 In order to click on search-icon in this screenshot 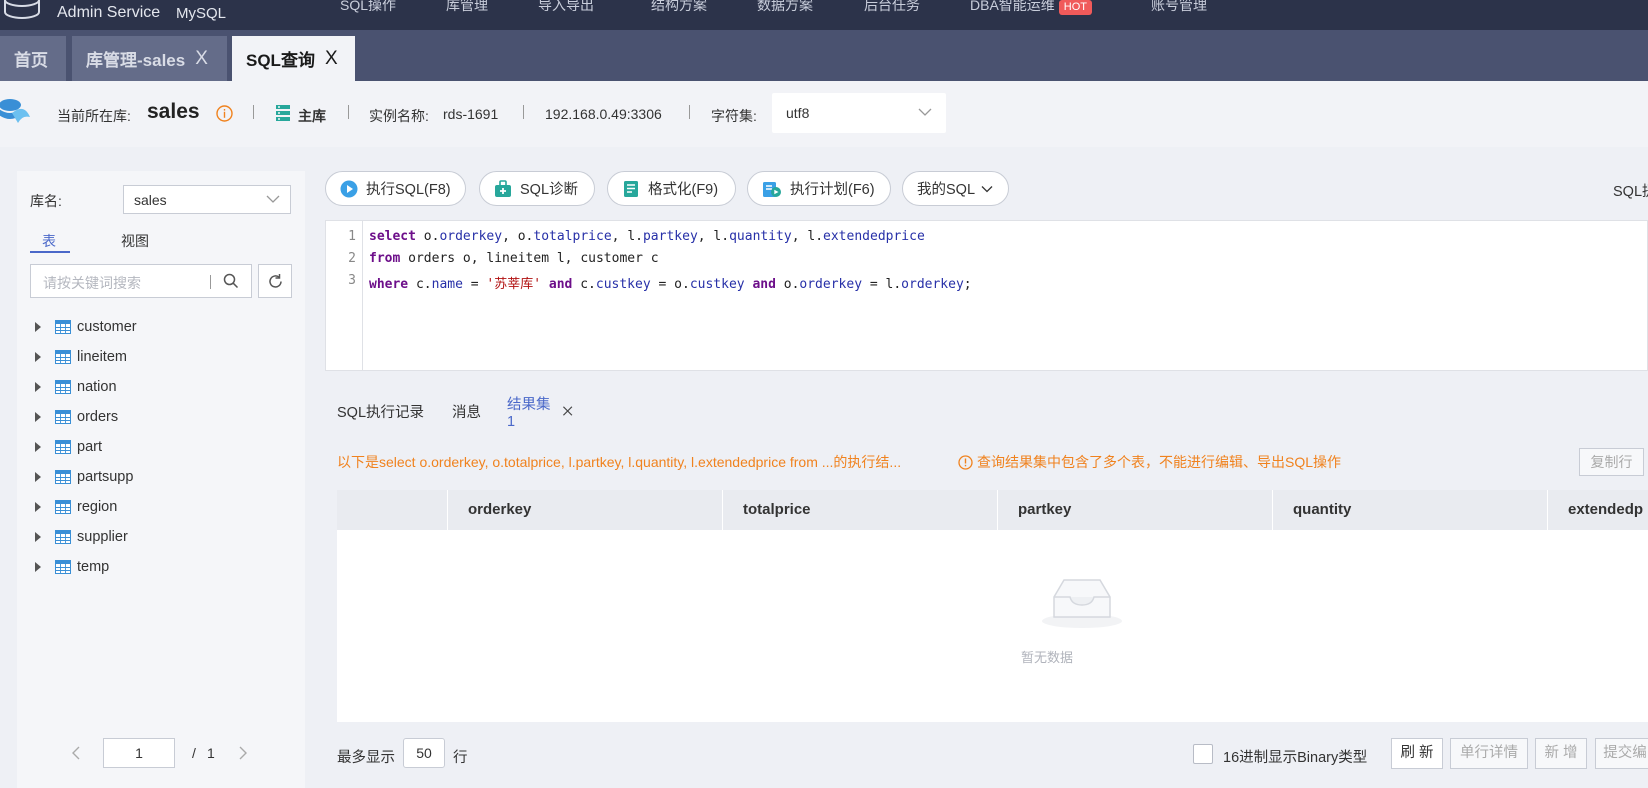, I will do `click(231, 281)`.